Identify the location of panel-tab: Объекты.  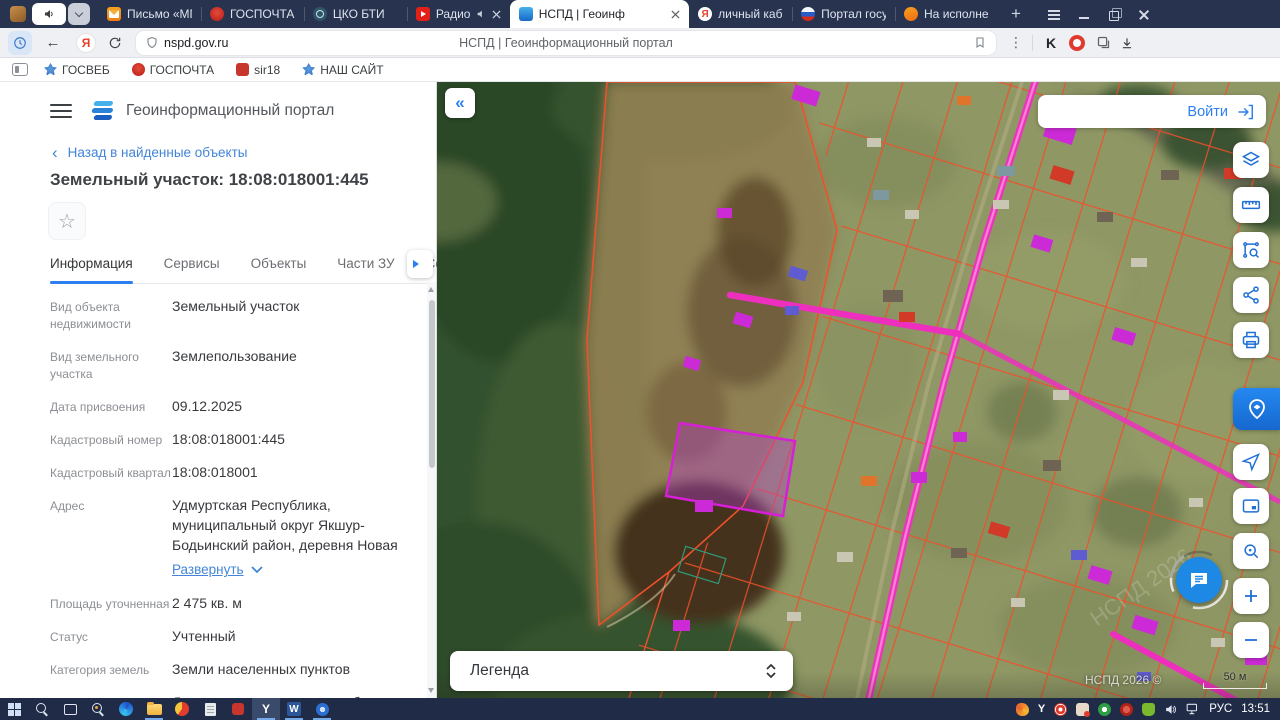
(279, 264).